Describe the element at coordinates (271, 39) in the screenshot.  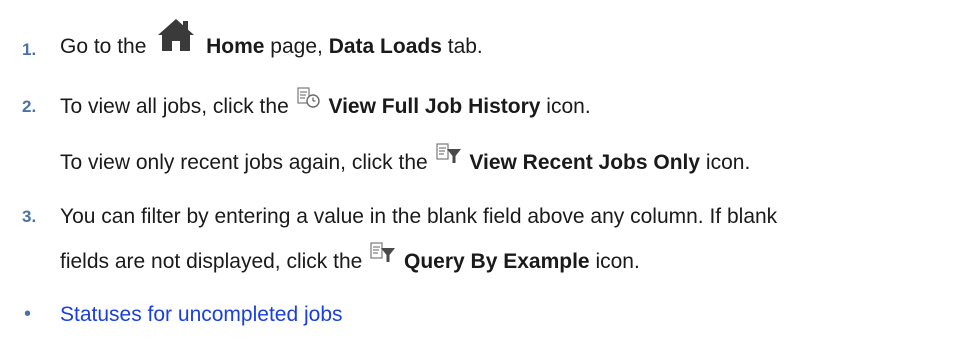
I see `step-text: Go to the Home page, Data Loads tab.` at that location.